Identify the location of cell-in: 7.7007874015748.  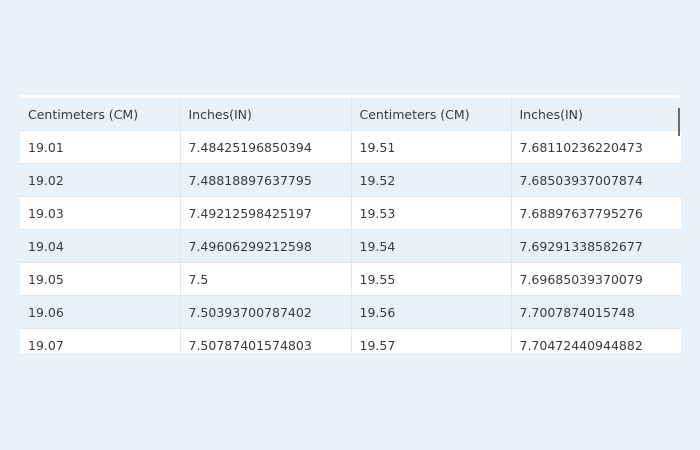
(596, 312).